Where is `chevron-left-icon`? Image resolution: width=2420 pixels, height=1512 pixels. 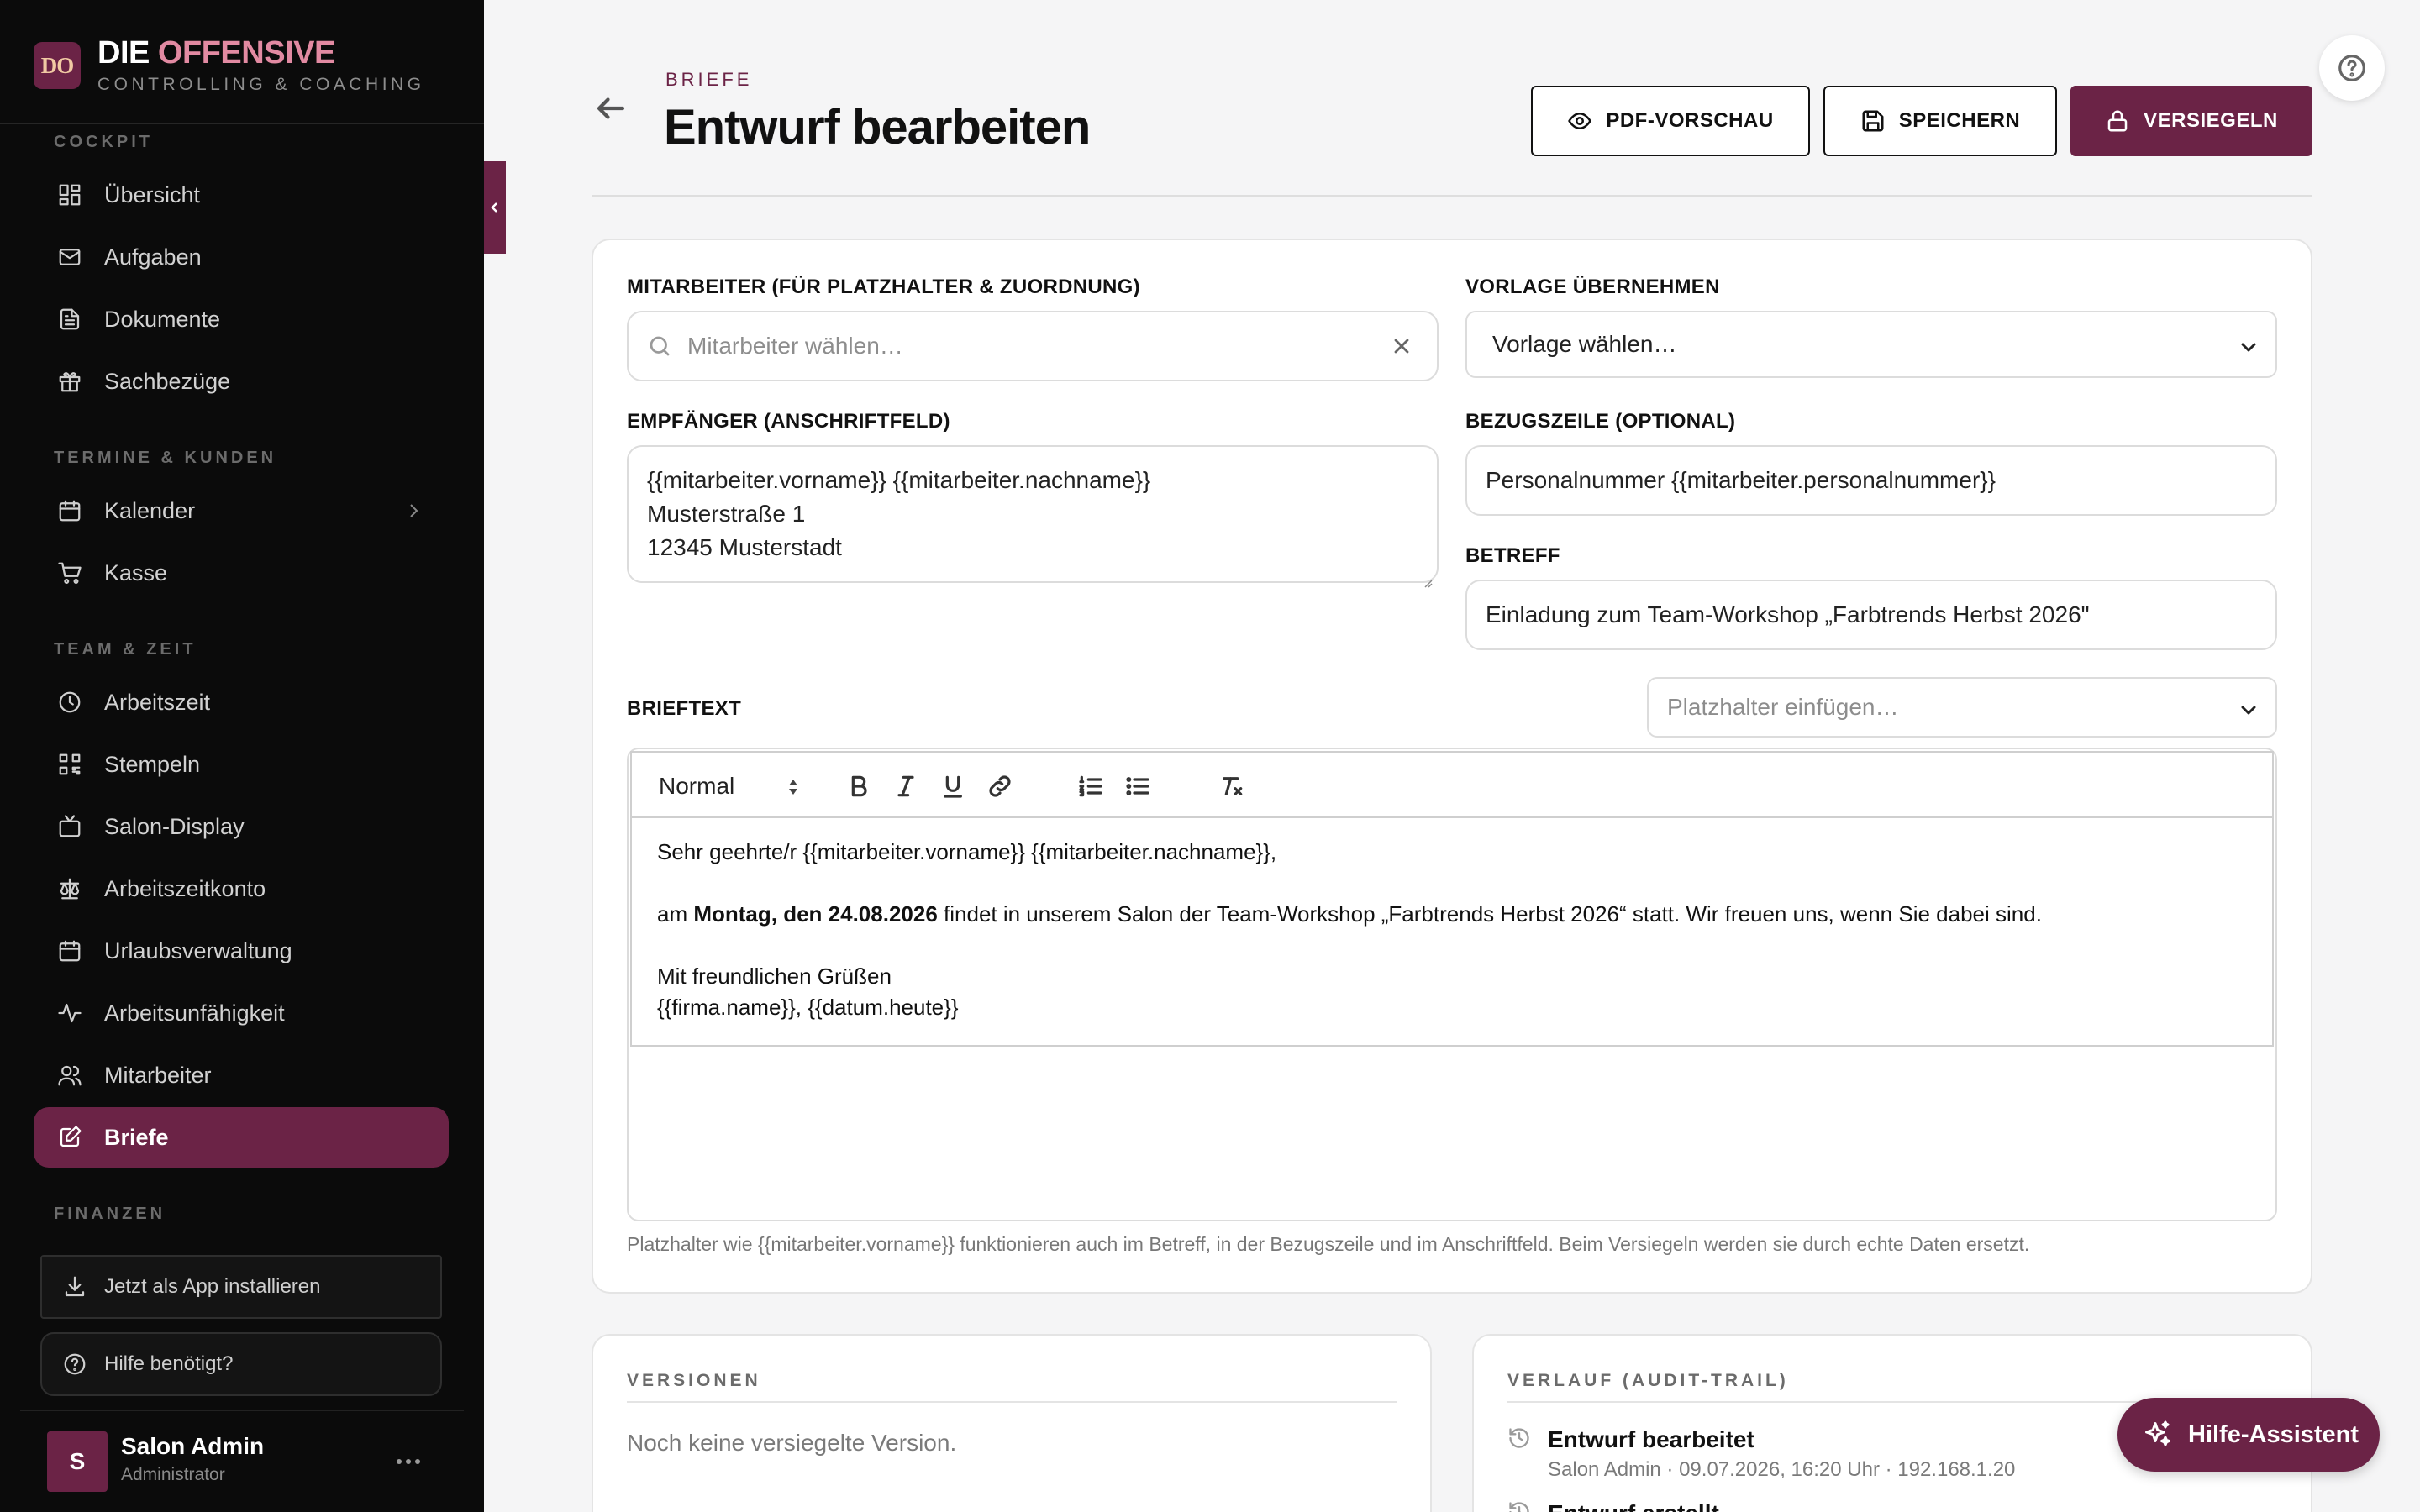 chevron-left-icon is located at coordinates (494, 207).